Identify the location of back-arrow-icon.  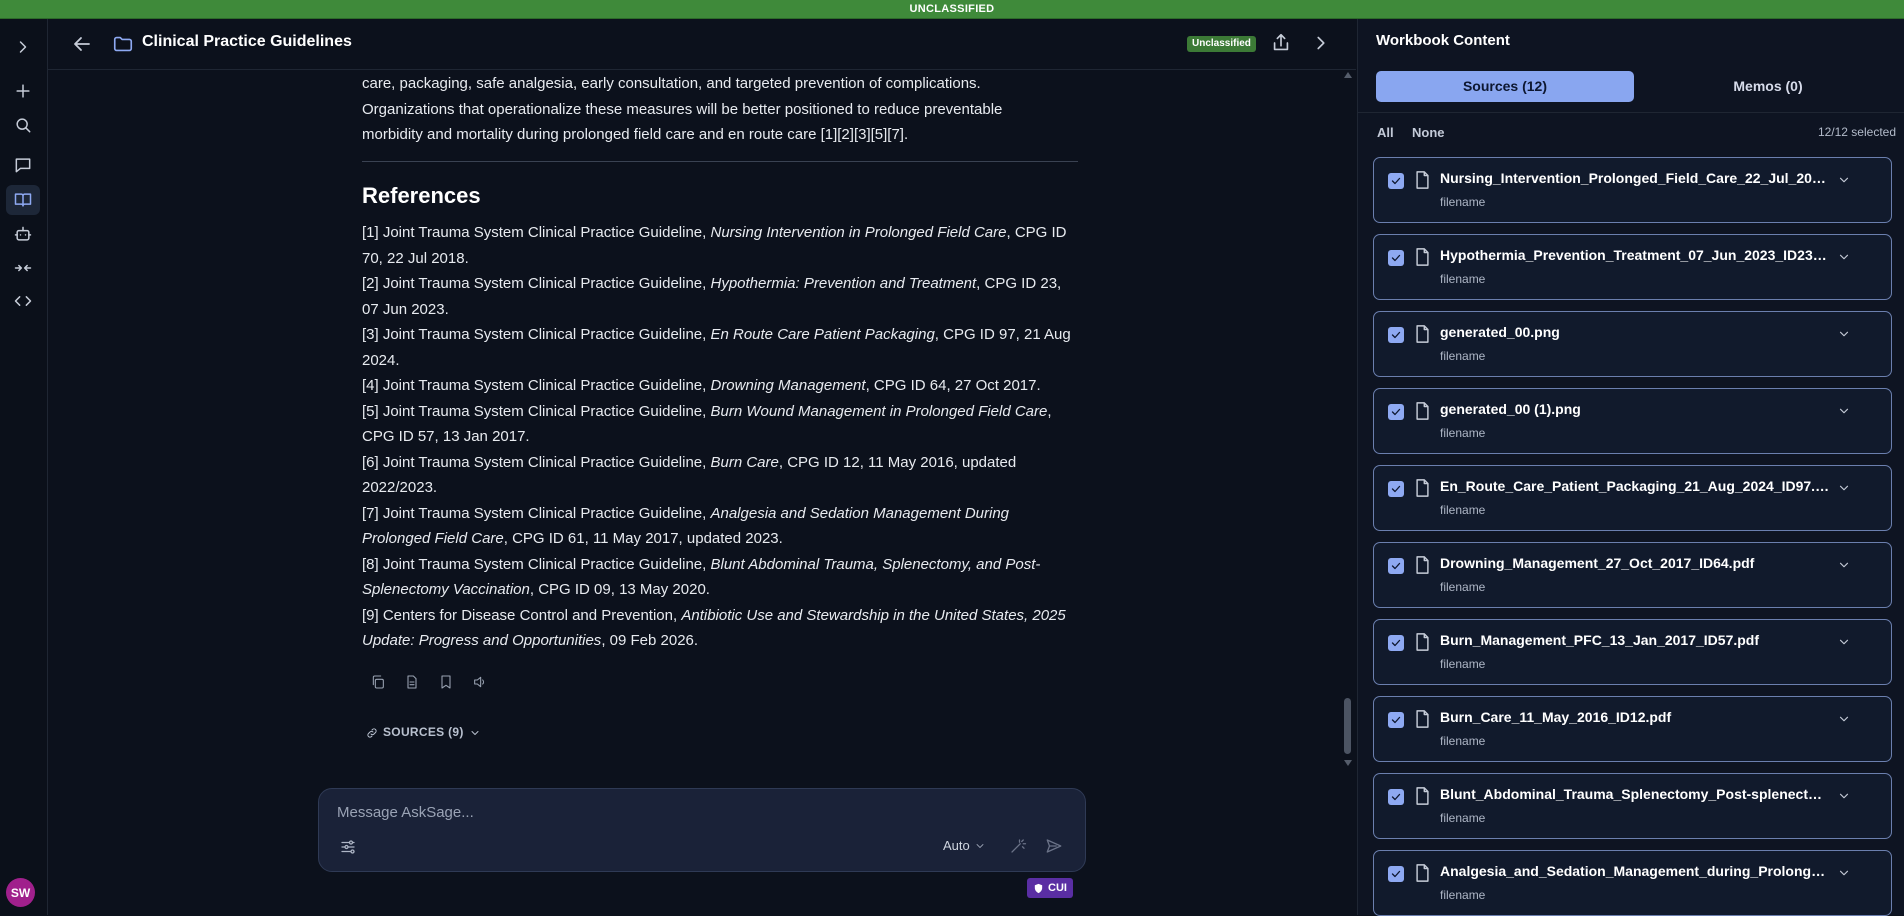
(82, 44).